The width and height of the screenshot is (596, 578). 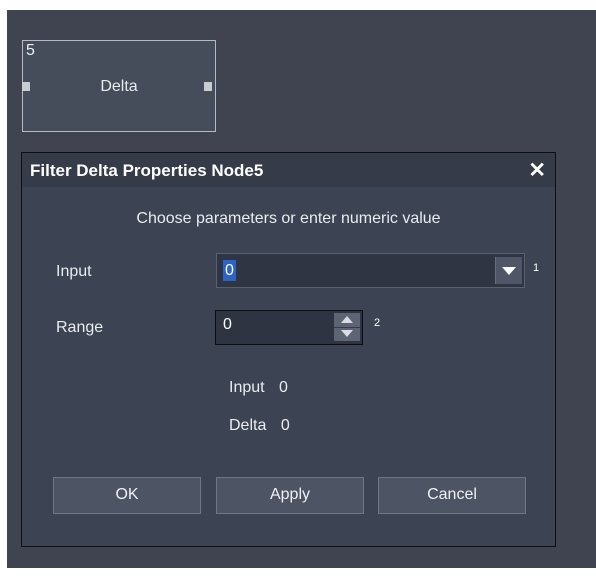 I want to click on readout-label: Input, so click(x=247, y=387).